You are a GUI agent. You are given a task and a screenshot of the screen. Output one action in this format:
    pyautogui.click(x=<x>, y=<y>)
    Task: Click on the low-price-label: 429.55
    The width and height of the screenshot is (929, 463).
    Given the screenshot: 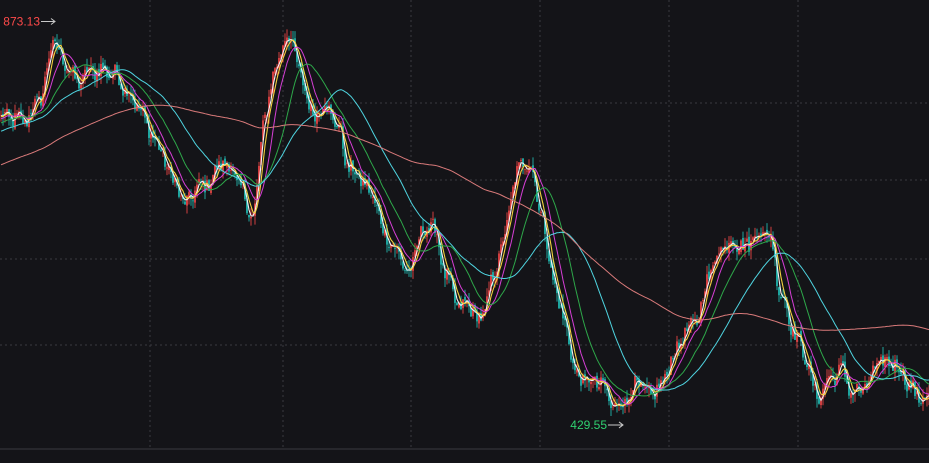 What is the action you would take?
    pyautogui.click(x=588, y=425)
    